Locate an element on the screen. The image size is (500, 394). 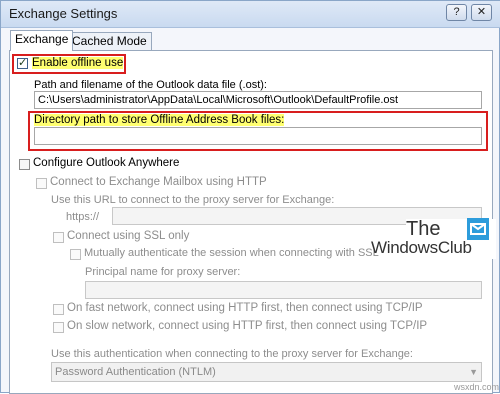
close-button: ✕ is located at coordinates (481, 12).